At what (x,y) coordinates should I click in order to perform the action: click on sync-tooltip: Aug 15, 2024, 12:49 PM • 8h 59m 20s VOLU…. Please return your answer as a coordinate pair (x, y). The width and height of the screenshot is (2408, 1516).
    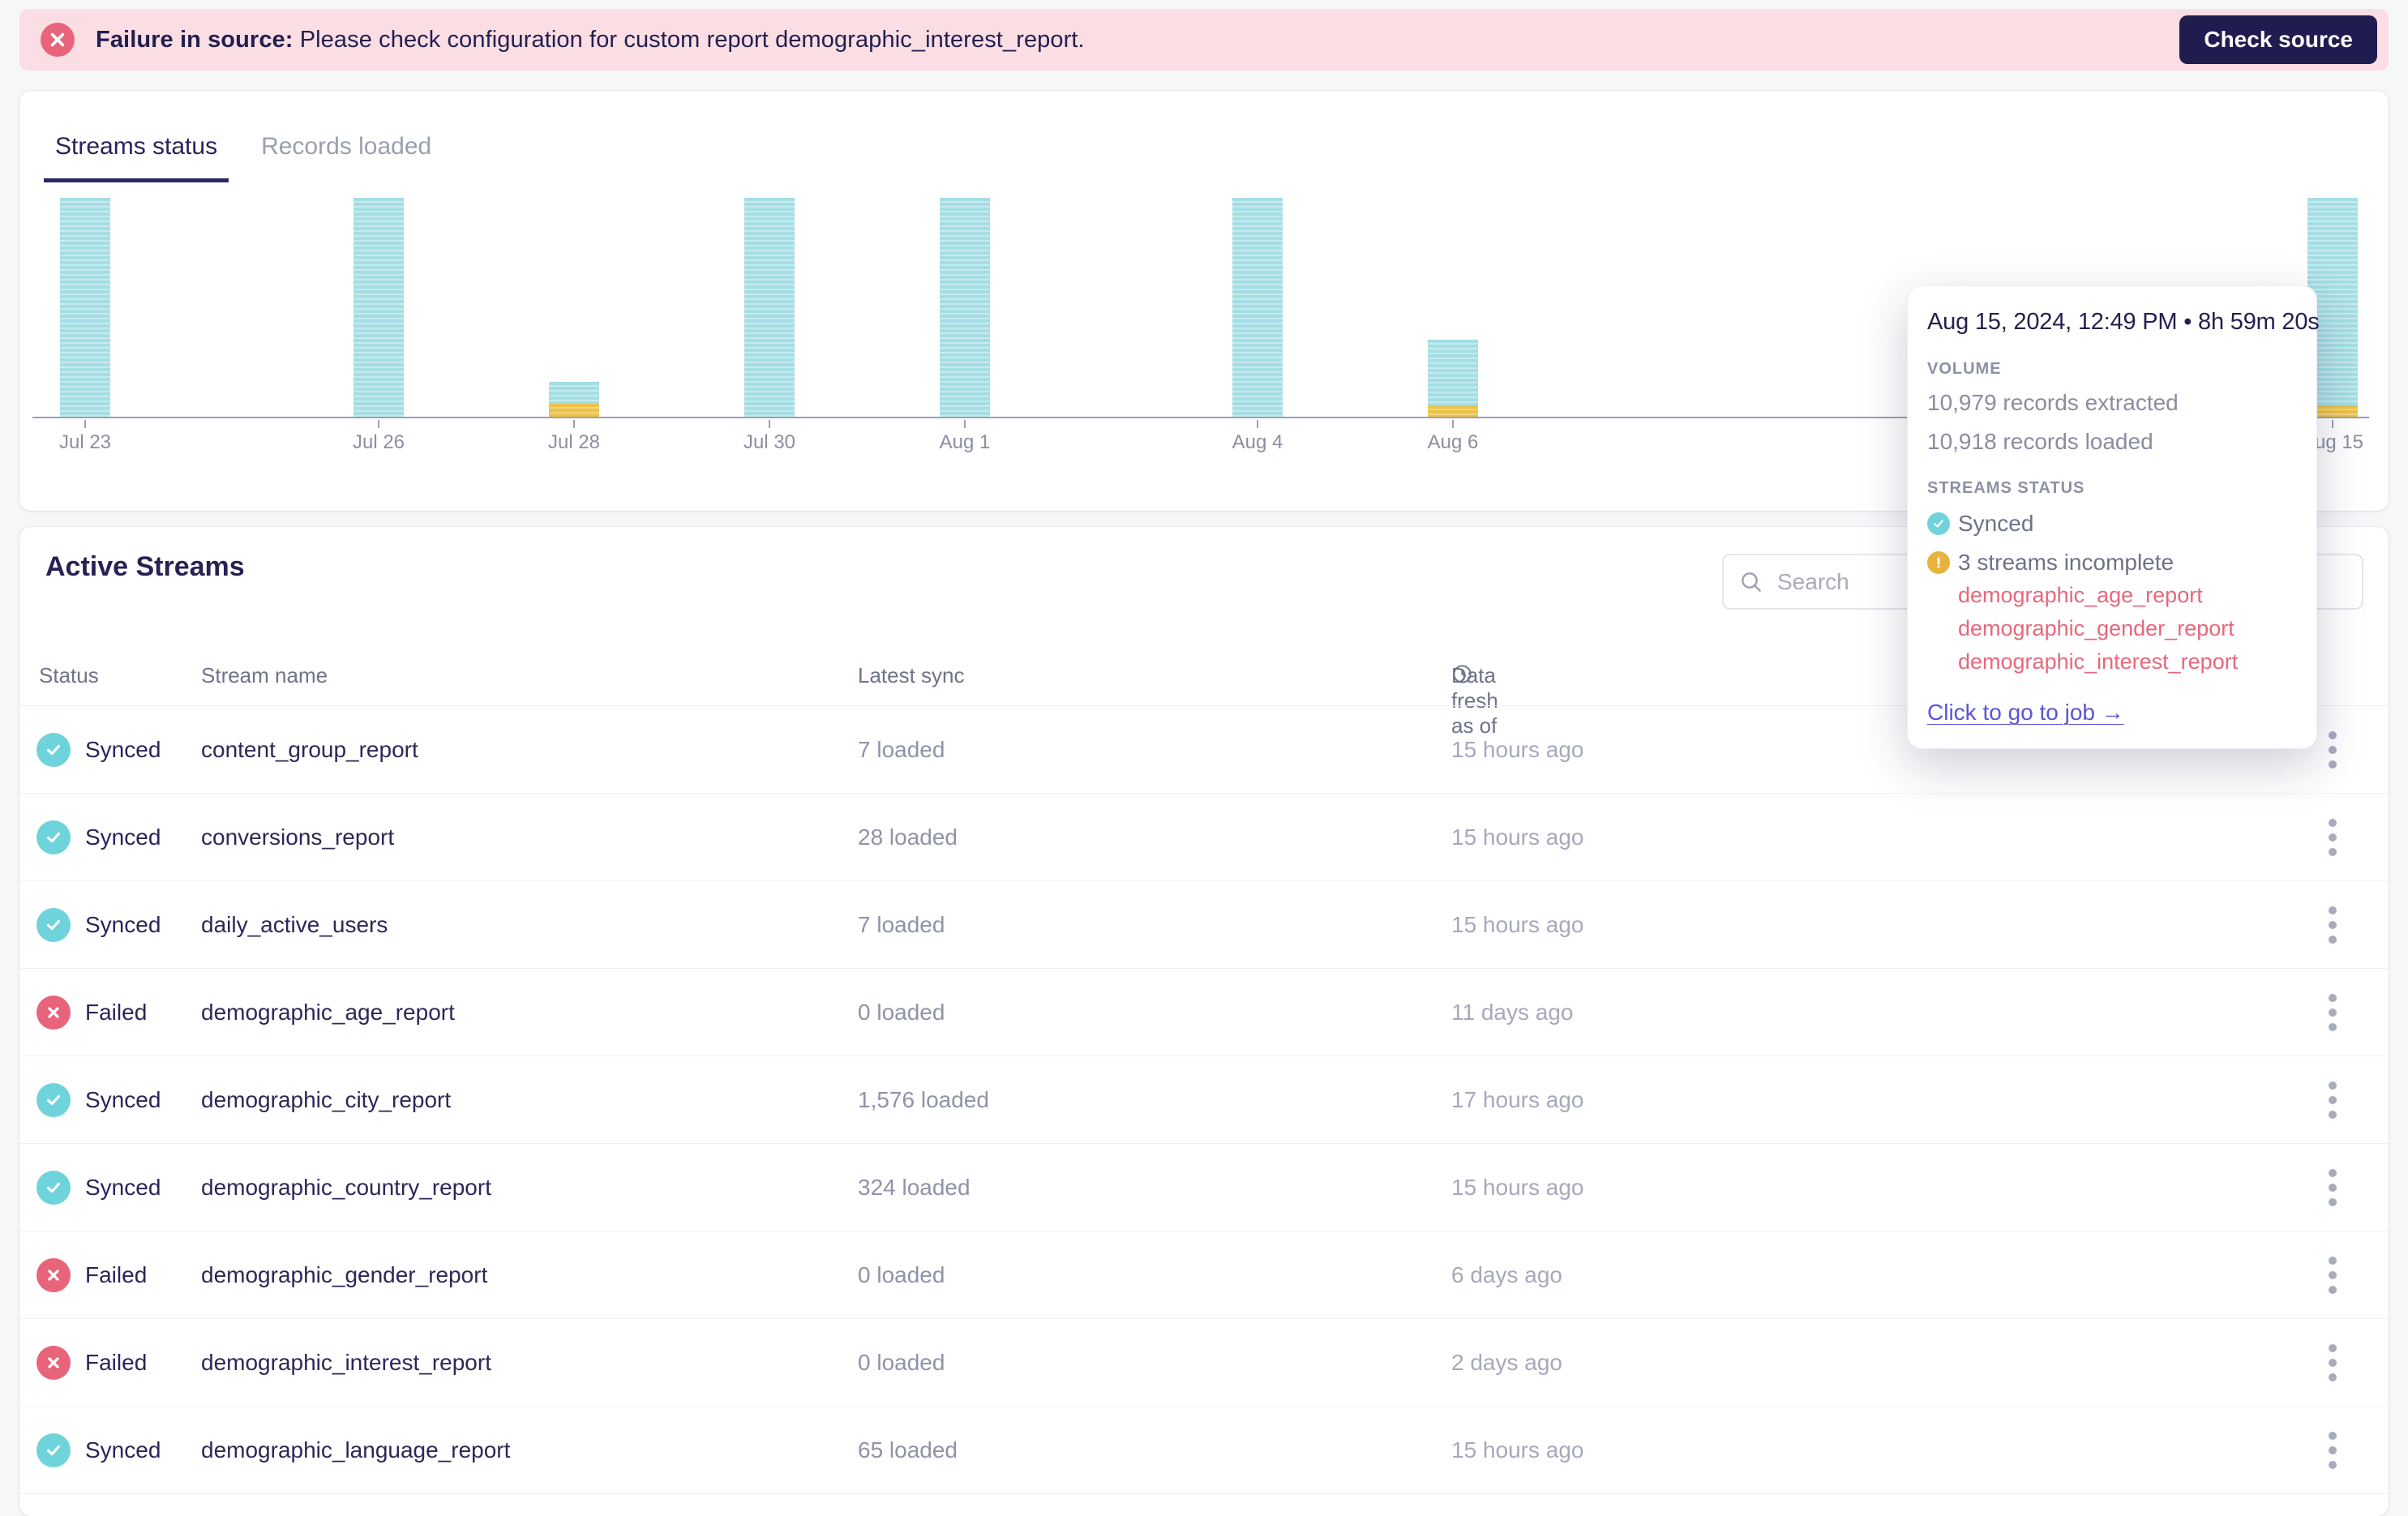
    Looking at the image, I should click on (2113, 517).